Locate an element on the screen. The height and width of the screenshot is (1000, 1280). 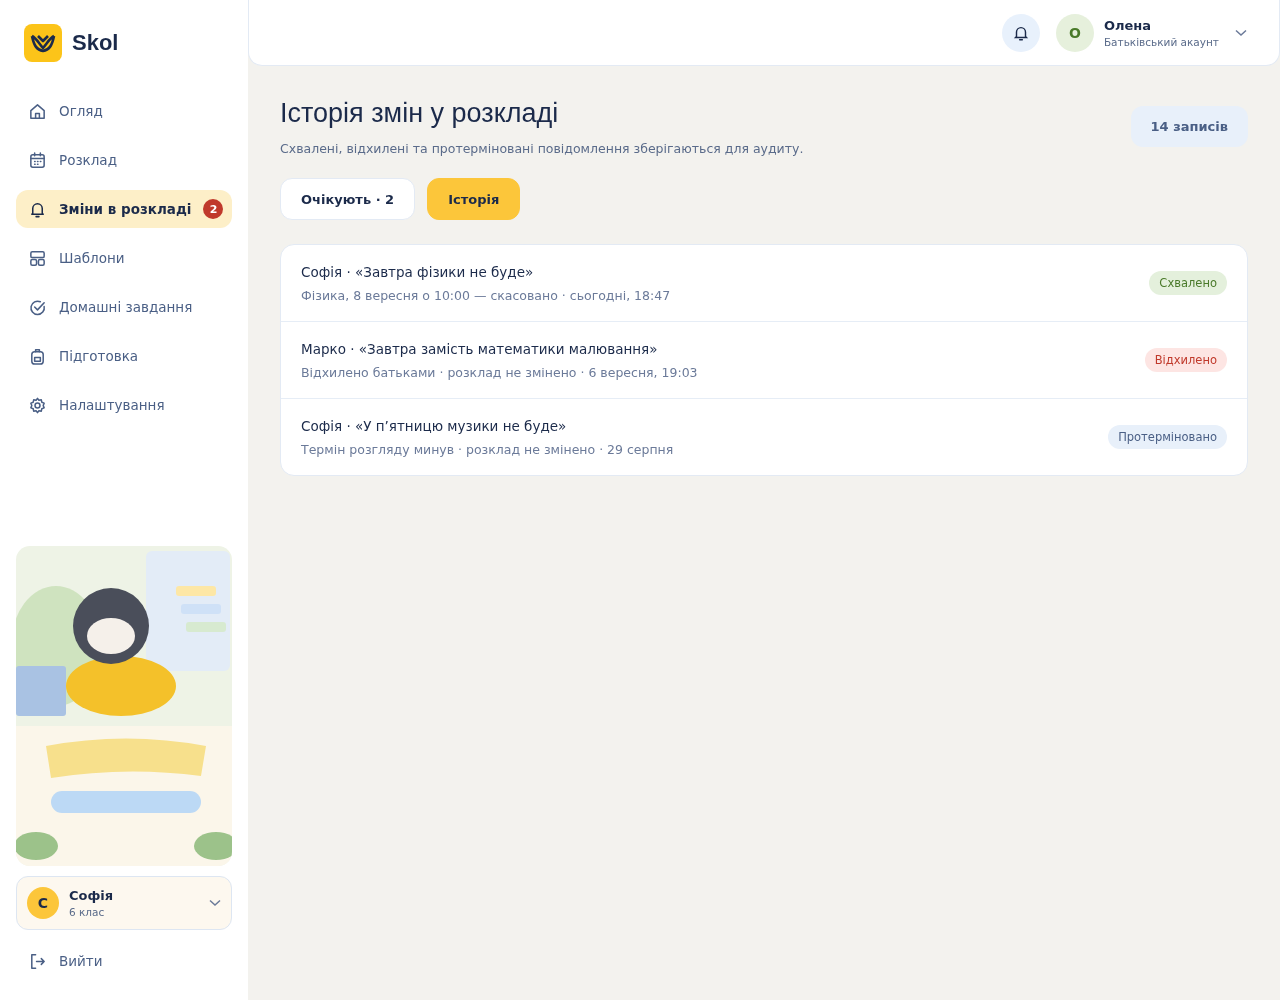
brand-name: Skol is located at coordinates (95, 43).